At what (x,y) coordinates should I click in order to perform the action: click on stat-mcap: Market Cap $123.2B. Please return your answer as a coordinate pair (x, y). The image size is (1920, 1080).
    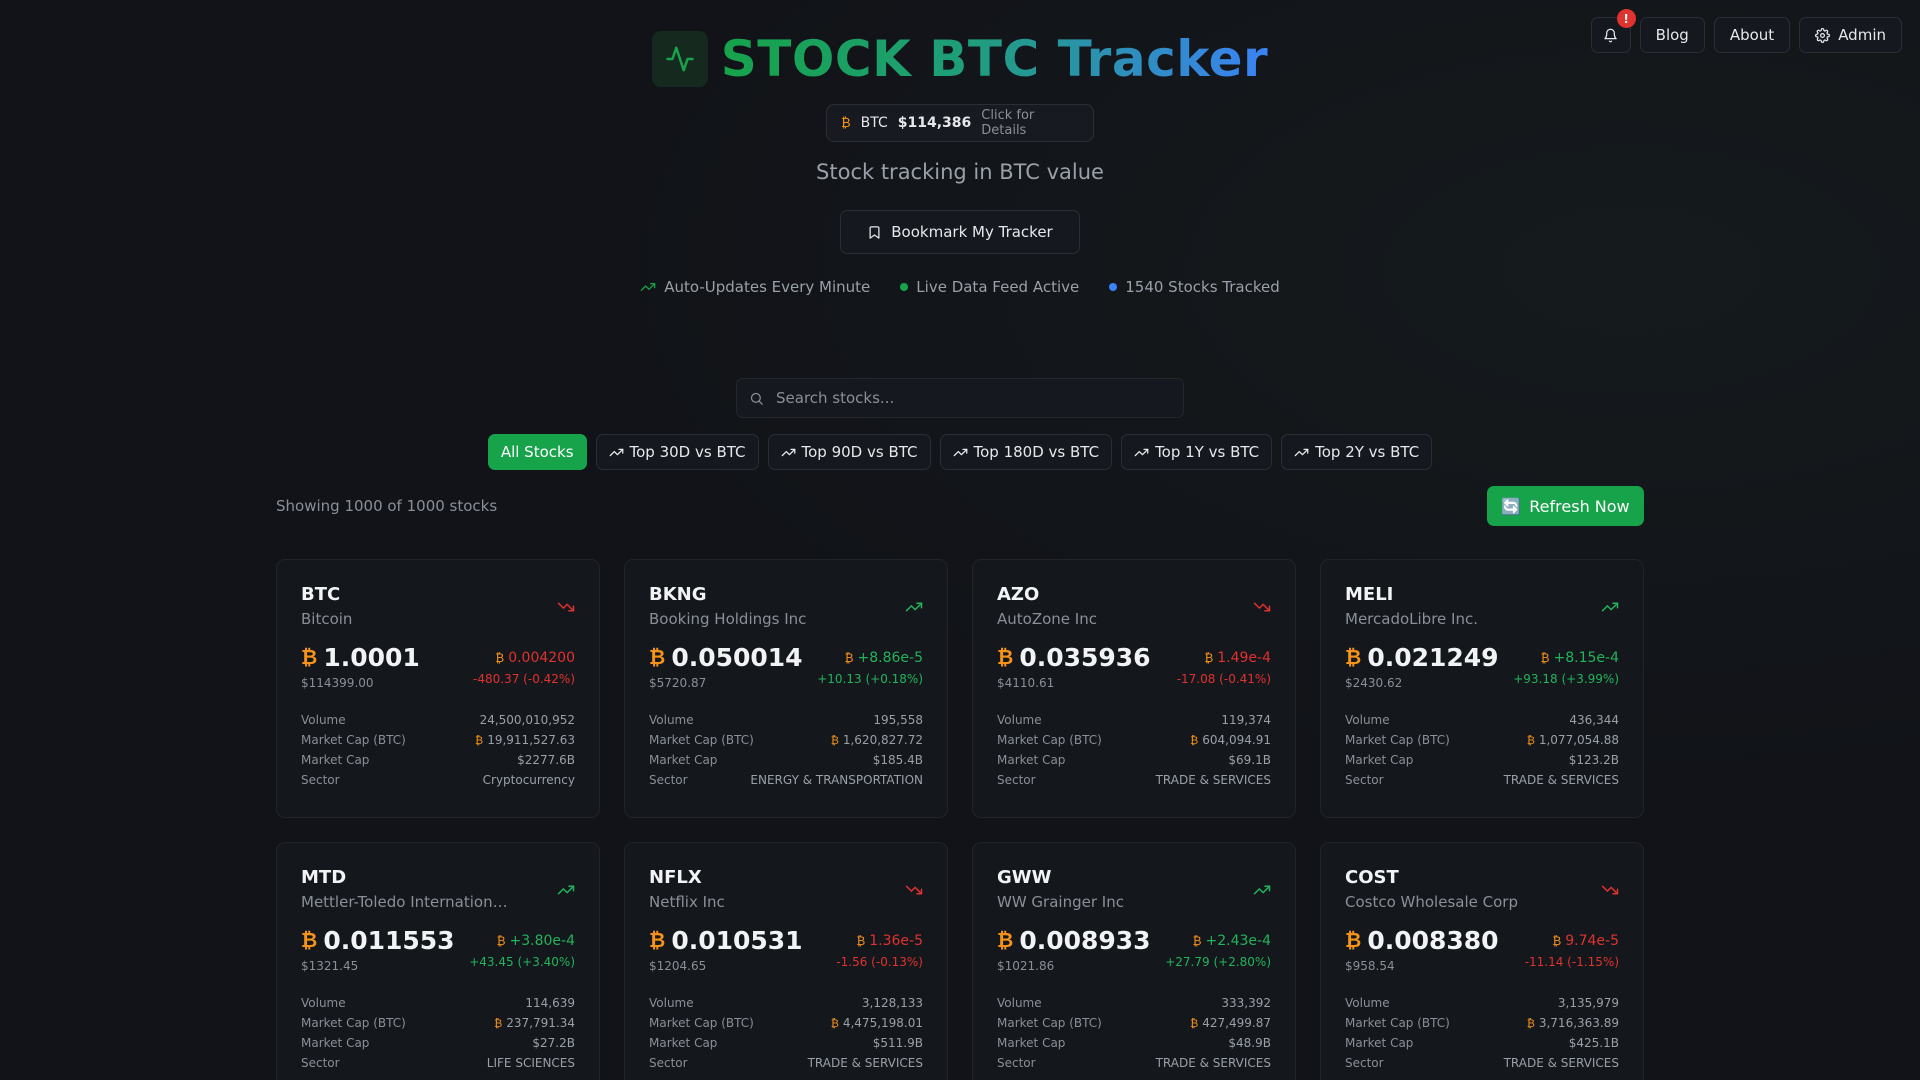
    Looking at the image, I should click on (1482, 760).